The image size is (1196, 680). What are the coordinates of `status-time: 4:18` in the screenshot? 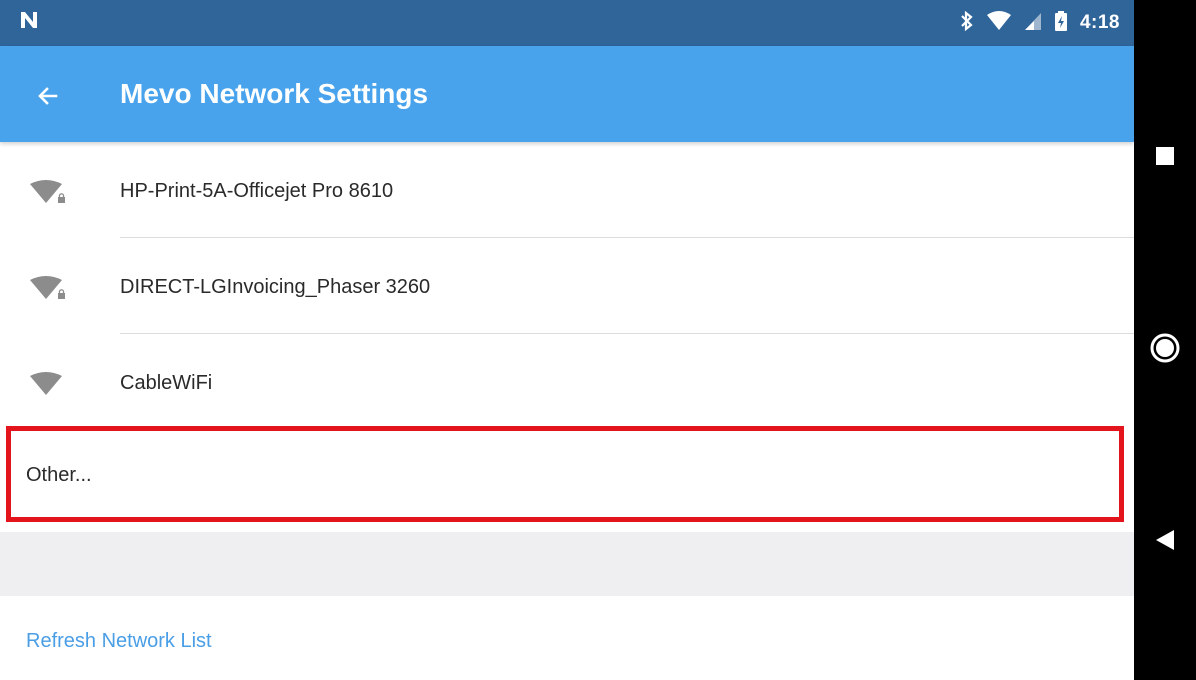 It's located at (1099, 22).